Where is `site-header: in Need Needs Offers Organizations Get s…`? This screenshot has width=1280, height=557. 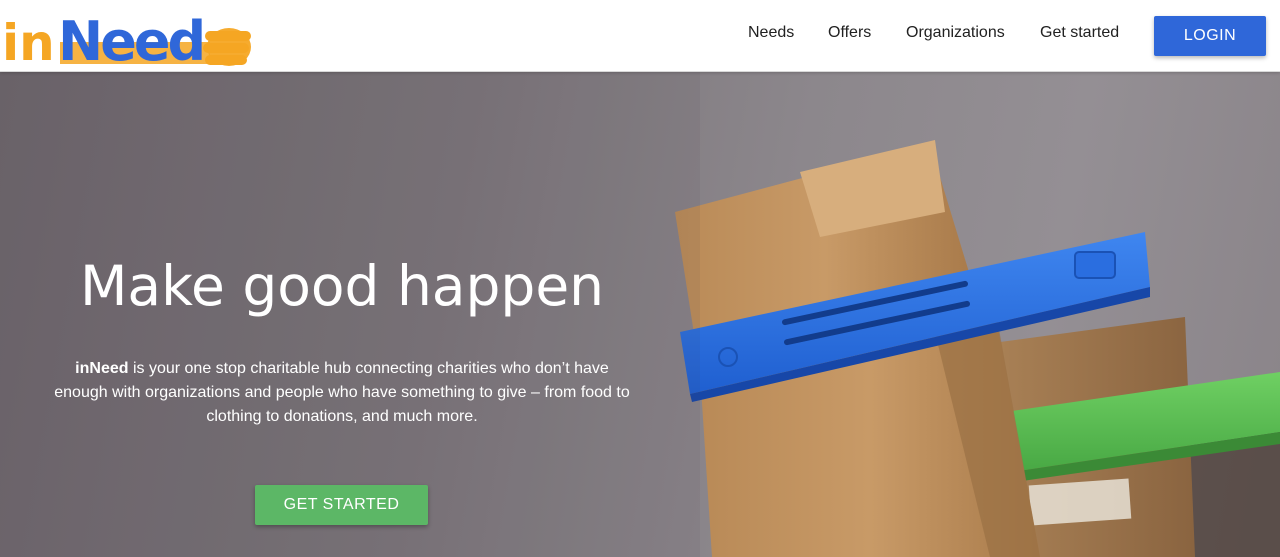 site-header: in Need Needs Offers Organizations Get s… is located at coordinates (640, 36).